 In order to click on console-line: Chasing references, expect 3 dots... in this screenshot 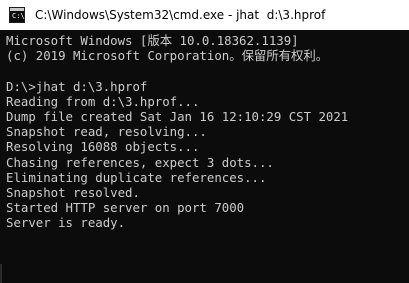, I will do `click(140, 162)`.